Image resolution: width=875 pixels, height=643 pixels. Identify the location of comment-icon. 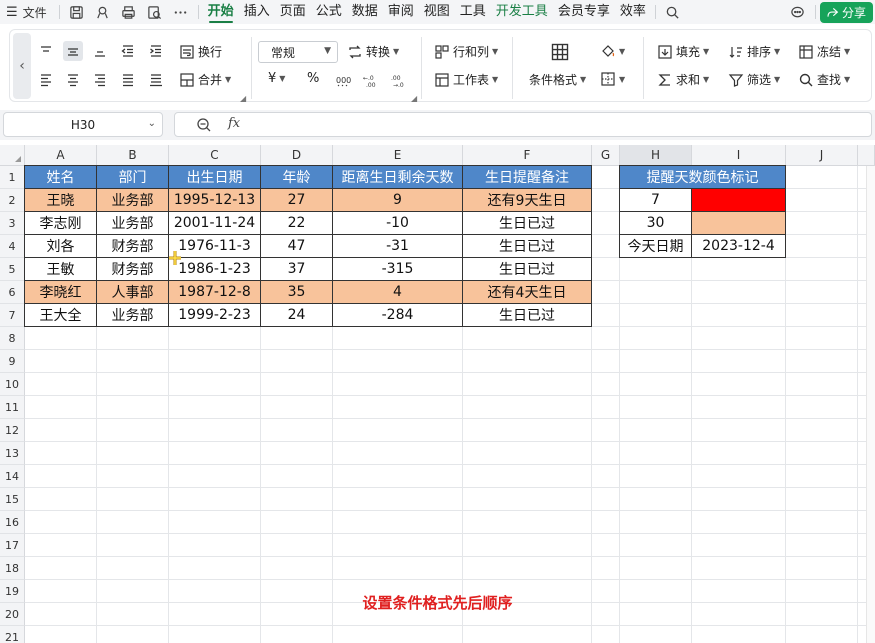
(798, 12).